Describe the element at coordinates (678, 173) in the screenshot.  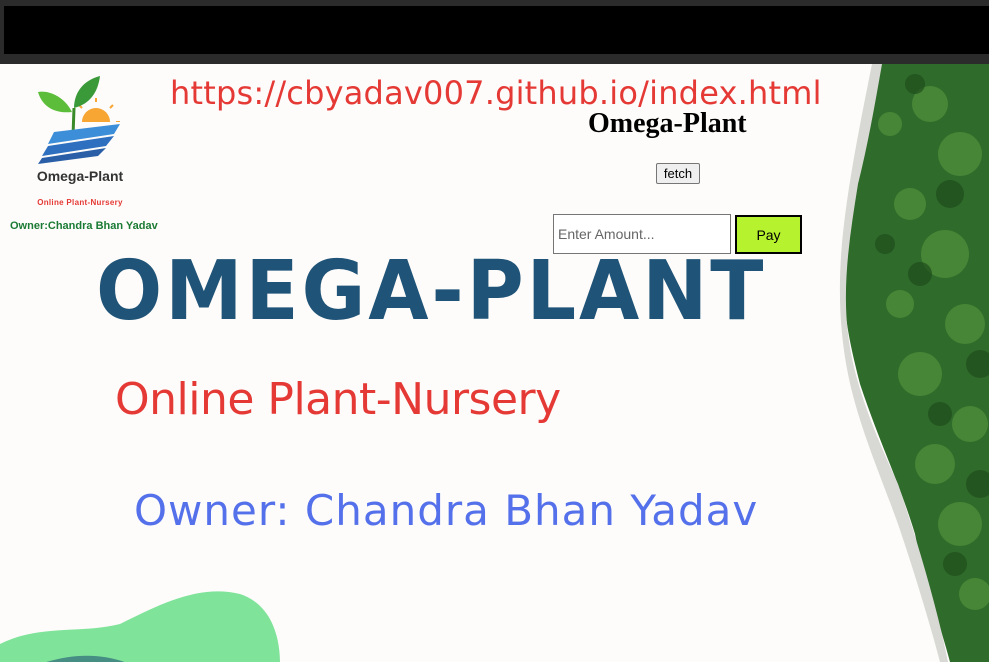
I see `fetch-button: fetch` at that location.